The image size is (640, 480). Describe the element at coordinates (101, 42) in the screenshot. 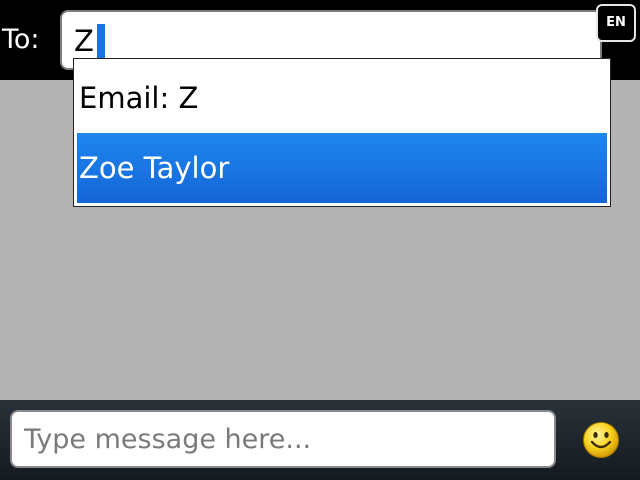

I see `text-cursor` at that location.